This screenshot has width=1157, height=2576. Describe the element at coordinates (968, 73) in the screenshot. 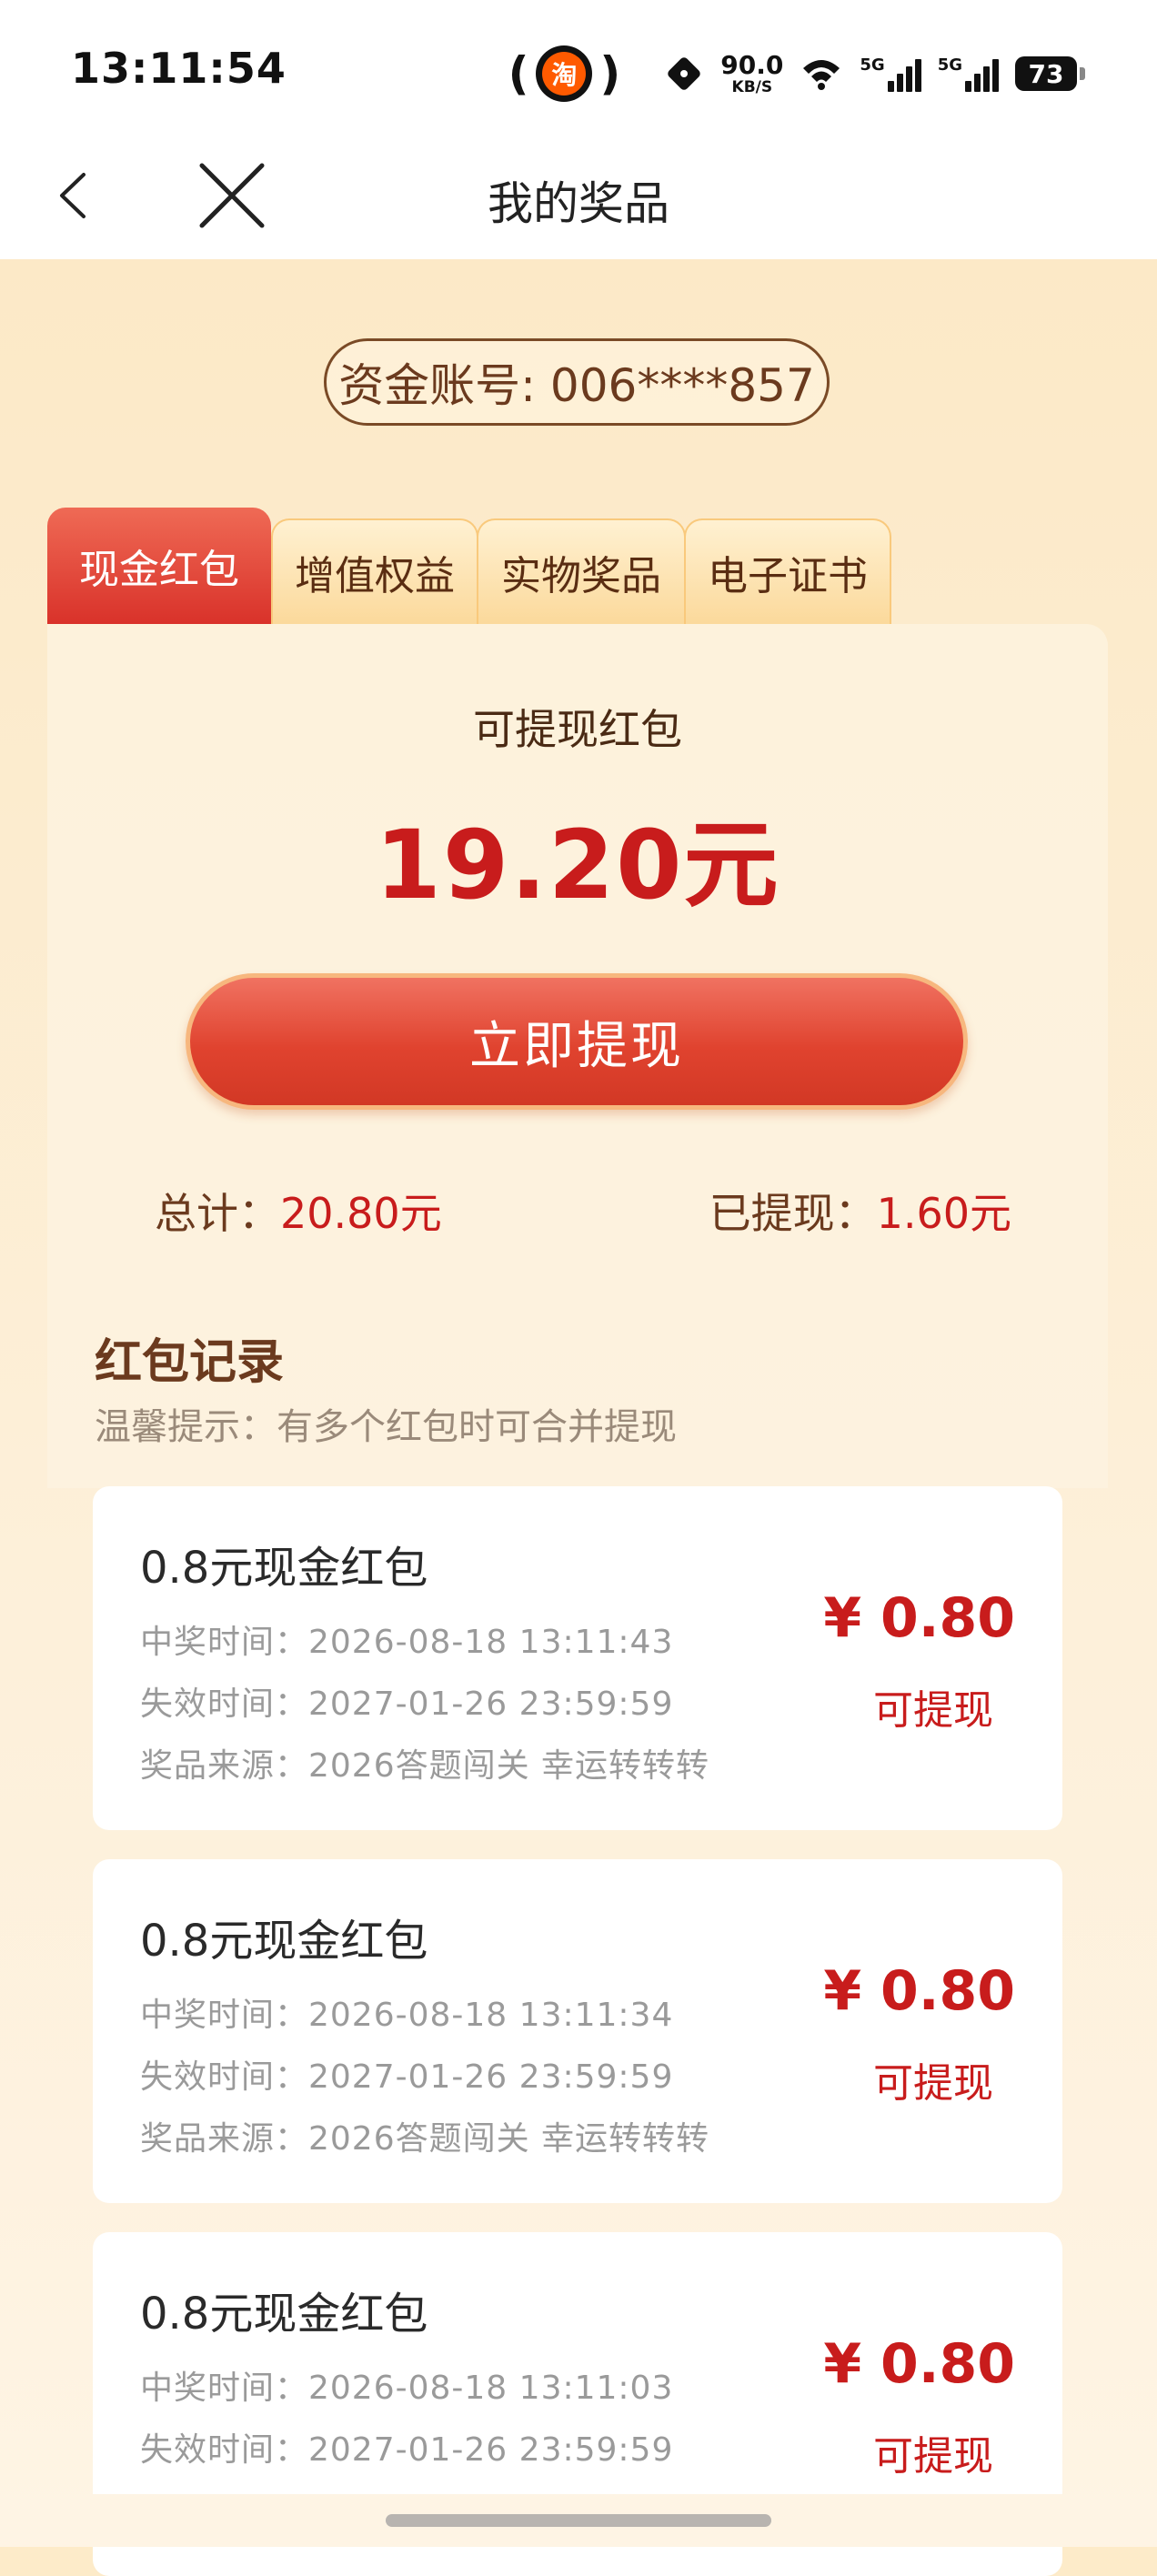

I see `signal-icon-sim2: 5G` at that location.